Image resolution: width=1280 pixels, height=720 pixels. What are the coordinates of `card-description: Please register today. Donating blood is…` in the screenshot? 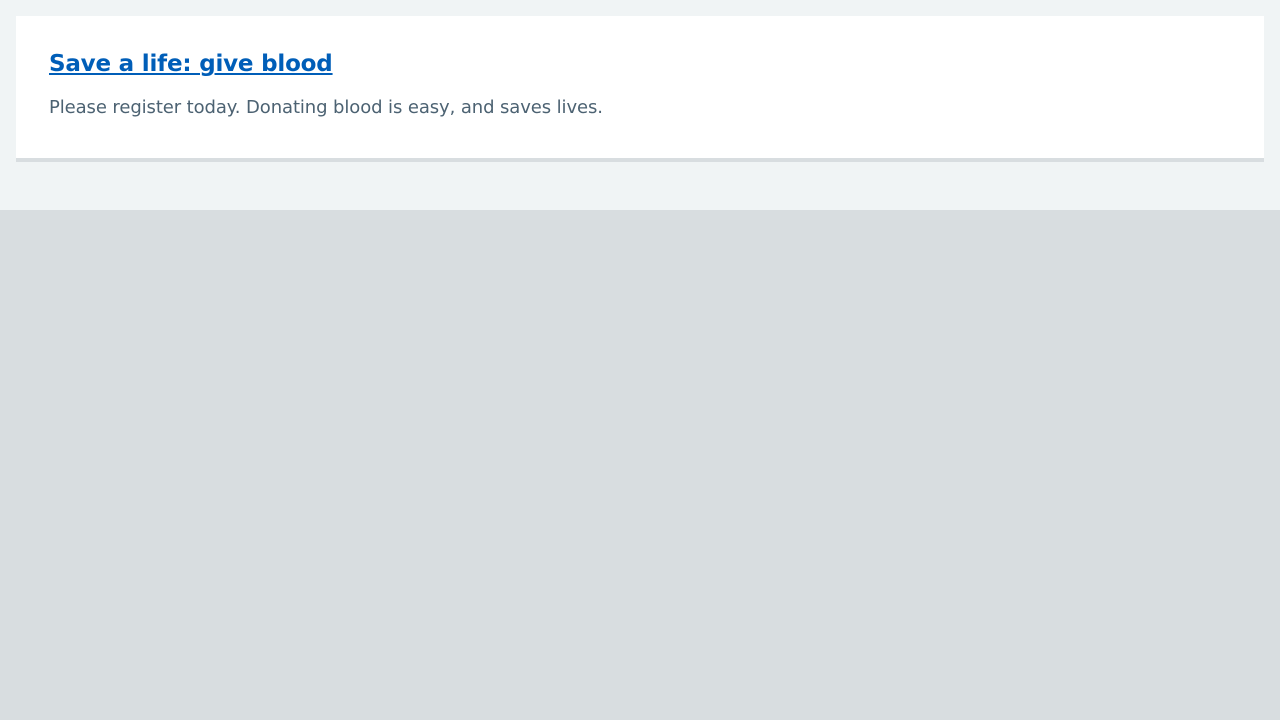 It's located at (326, 107).